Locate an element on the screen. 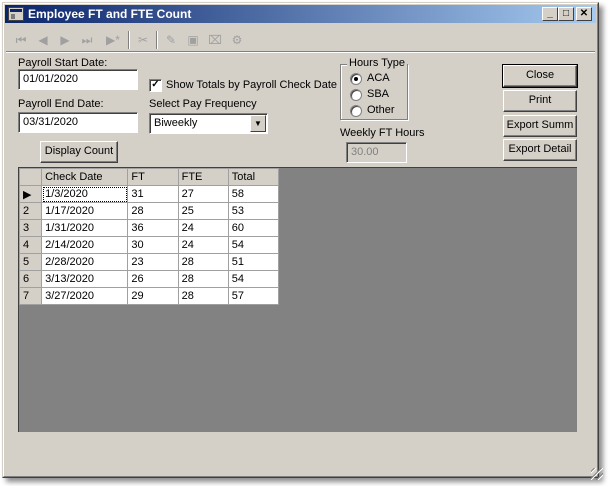  column-header-check-date: Check Date is located at coordinates (85, 177).